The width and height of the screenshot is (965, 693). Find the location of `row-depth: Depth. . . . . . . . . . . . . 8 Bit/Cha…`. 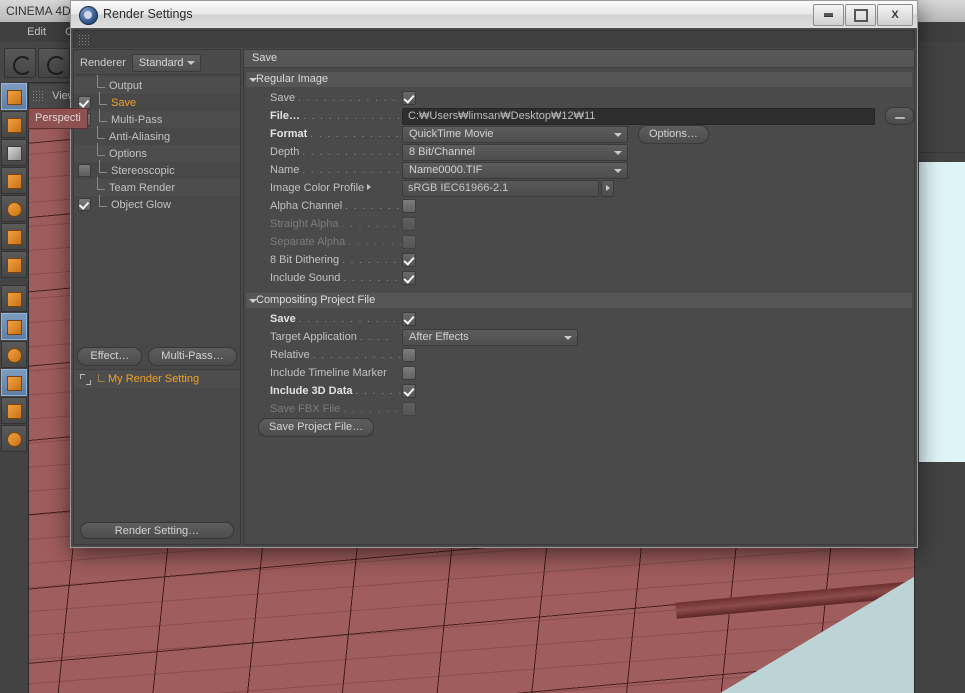

row-depth: Depth. . . . . . . . . . . . . 8 Bit/Cha… is located at coordinates (579, 152).